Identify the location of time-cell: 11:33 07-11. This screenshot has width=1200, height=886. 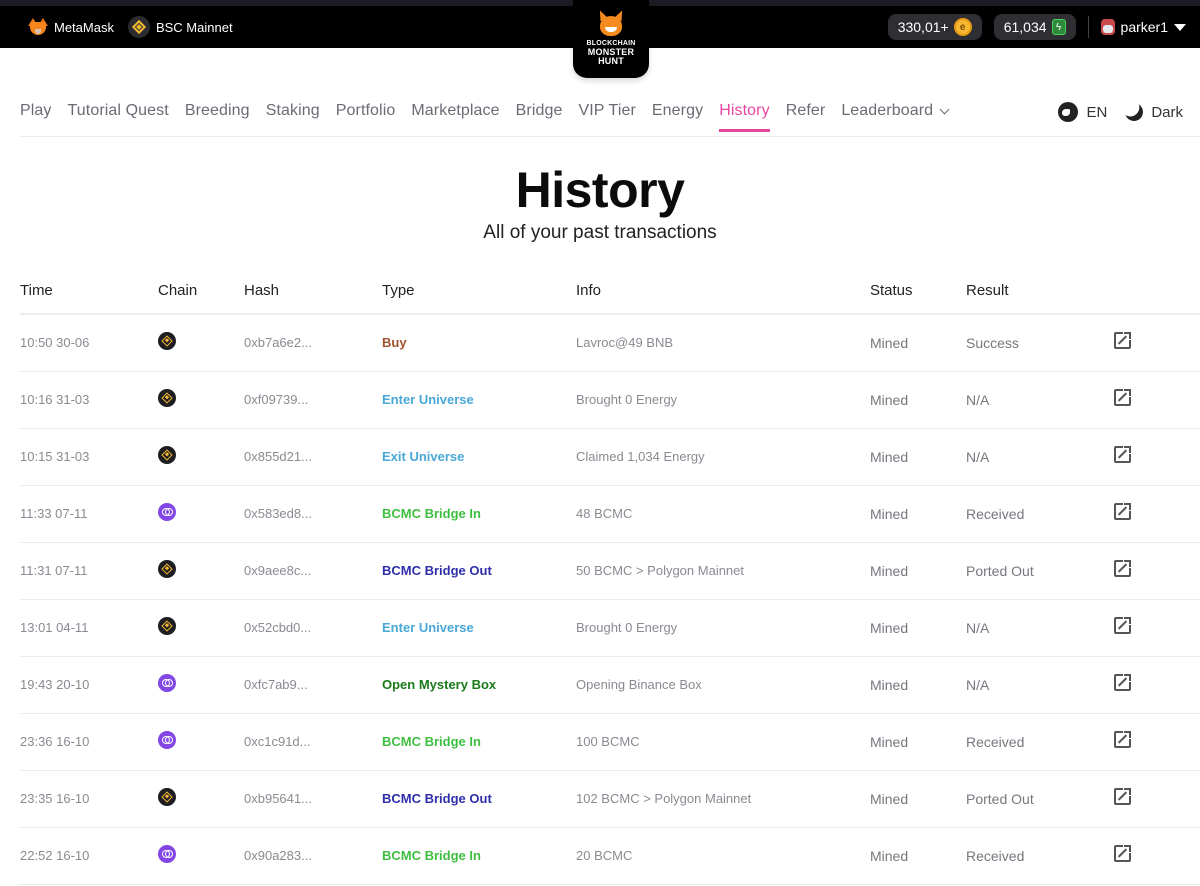
(89, 514).